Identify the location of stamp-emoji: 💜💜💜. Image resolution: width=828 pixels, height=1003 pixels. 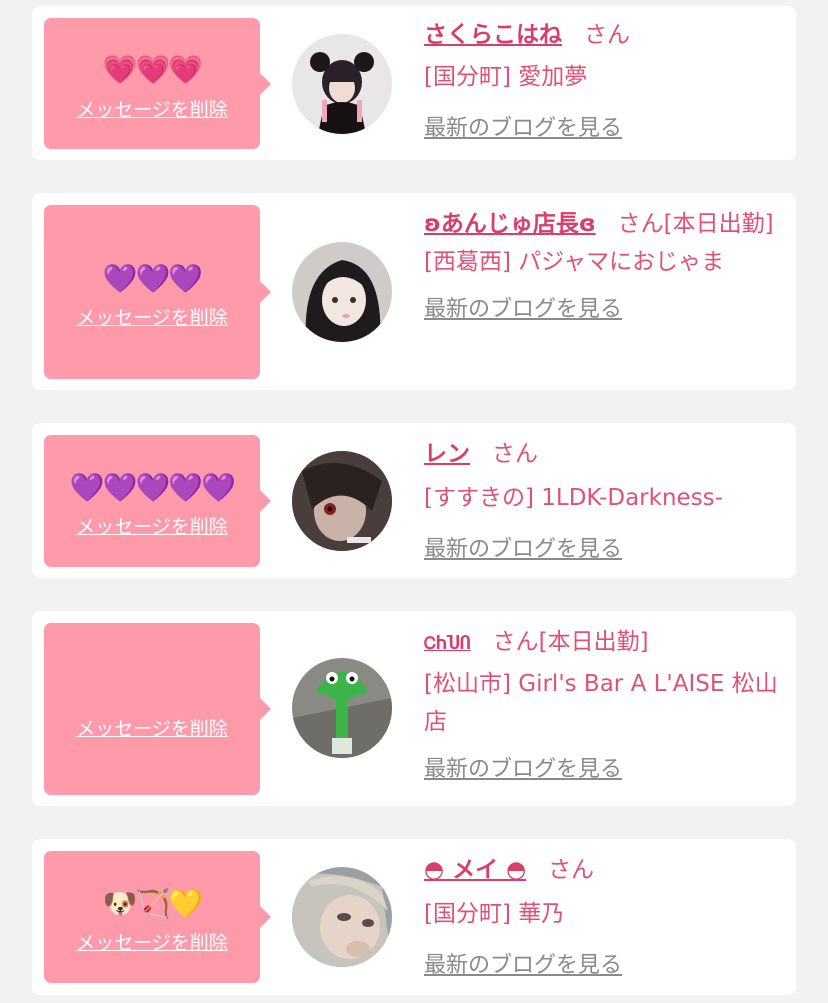
(153, 278).